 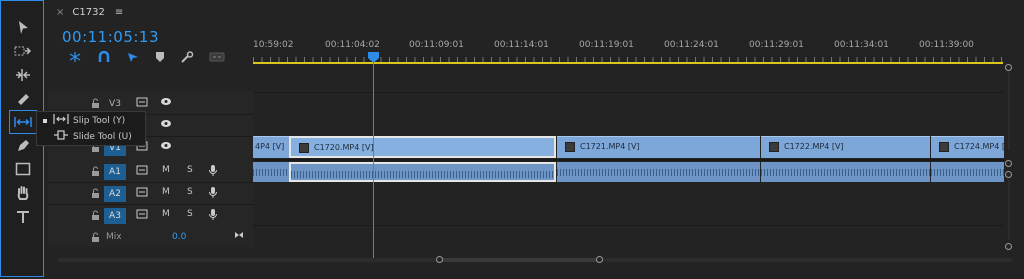 What do you see at coordinates (133, 57) in the screenshot?
I see `linked-selection-icon` at bounding box center [133, 57].